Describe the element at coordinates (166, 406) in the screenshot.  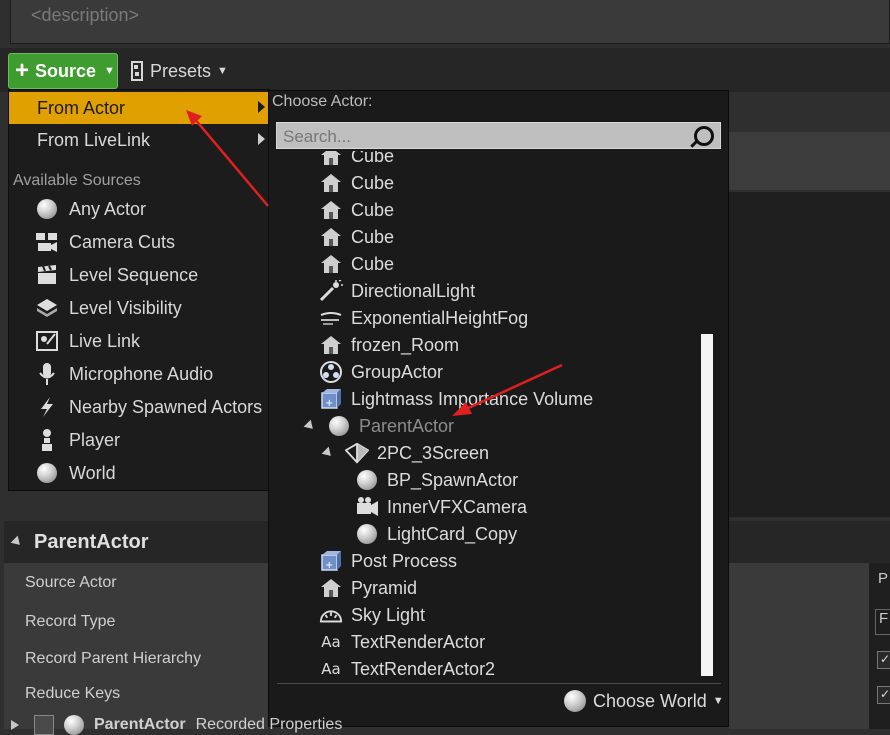
I see `source-item-label: Nearby Spawned Actors` at that location.